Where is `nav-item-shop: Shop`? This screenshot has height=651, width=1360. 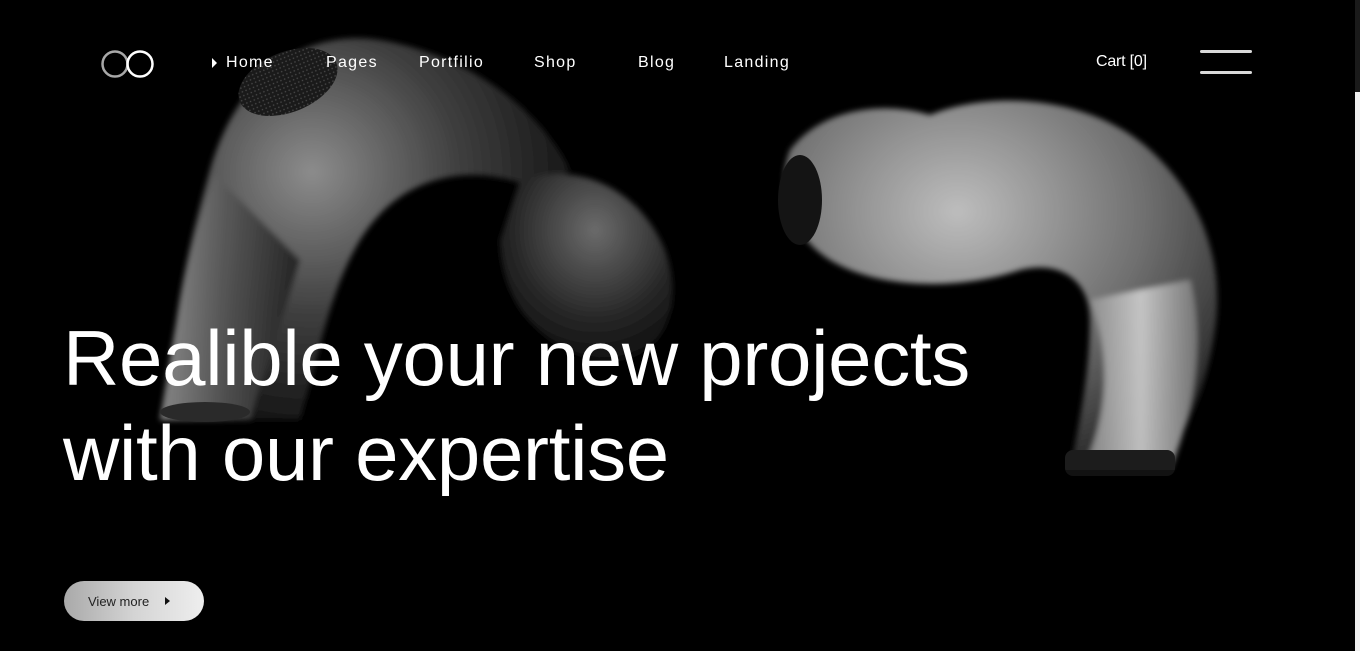 nav-item-shop: Shop is located at coordinates (555, 63).